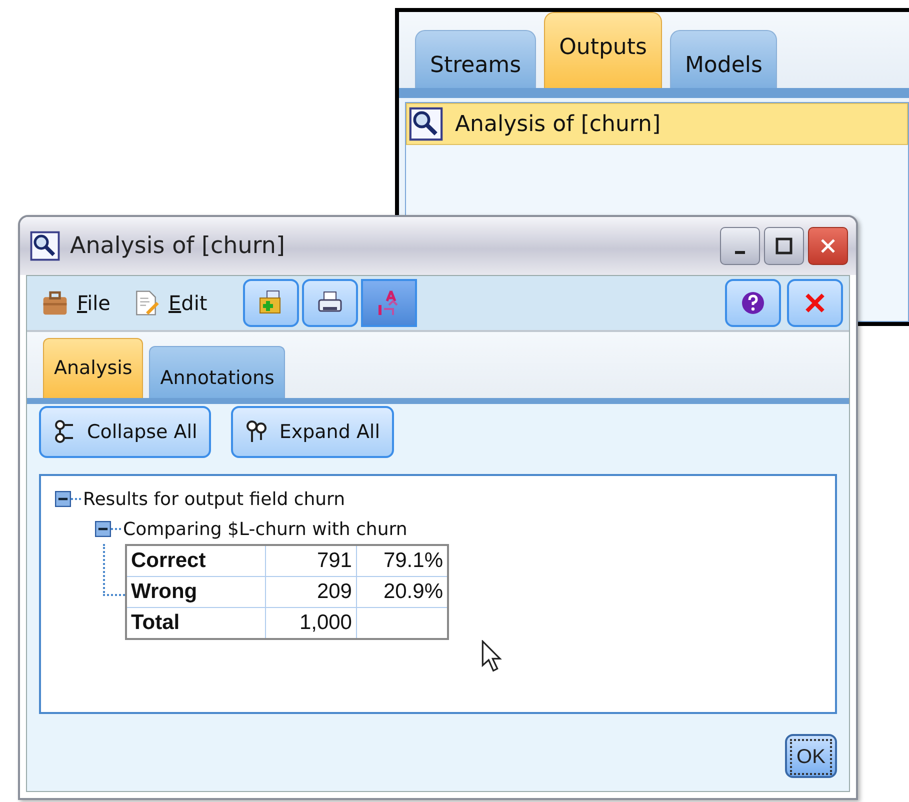 The image size is (909, 802). What do you see at coordinates (724, 59) in the screenshot?
I see `tab: Models` at bounding box center [724, 59].